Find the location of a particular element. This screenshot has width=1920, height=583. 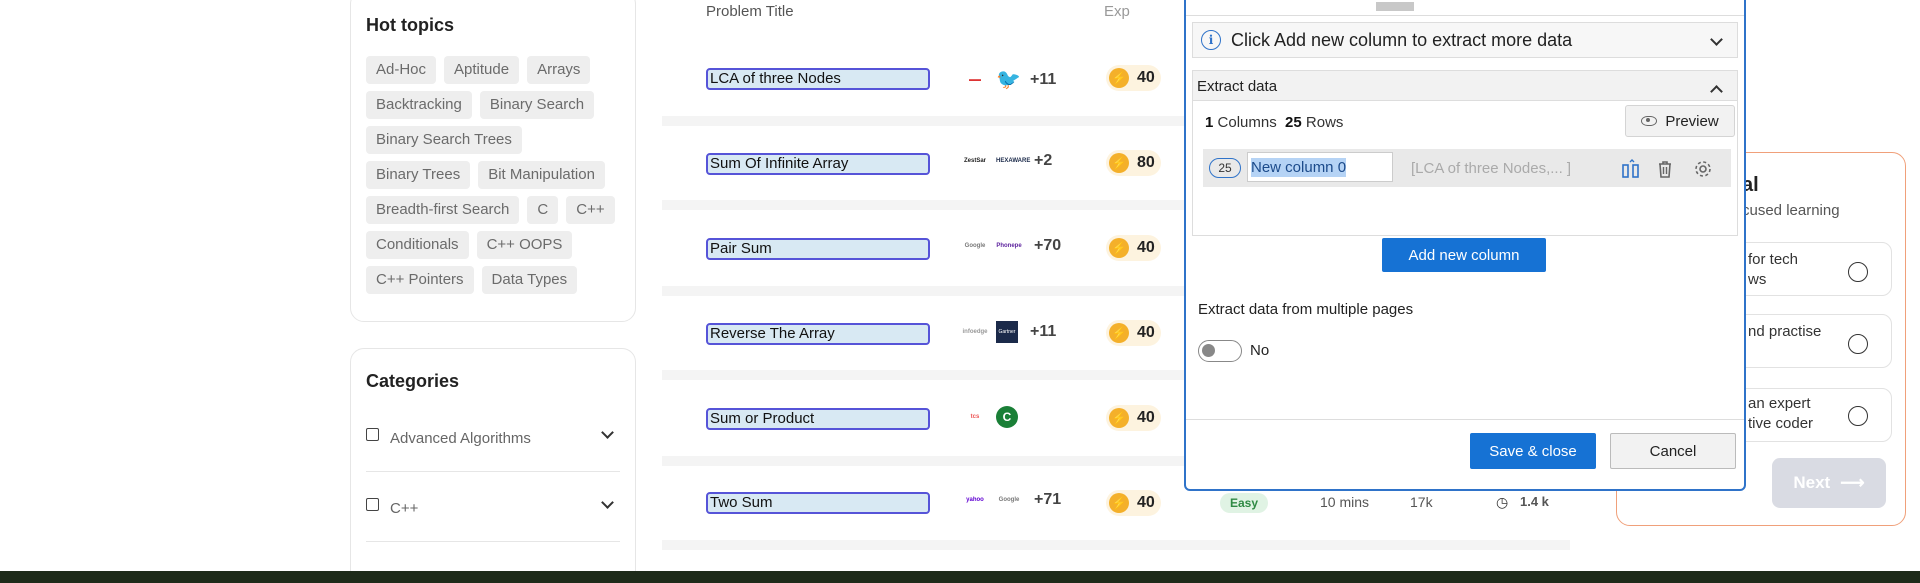

topic-chip: Breadth-first Search is located at coordinates (443, 210).